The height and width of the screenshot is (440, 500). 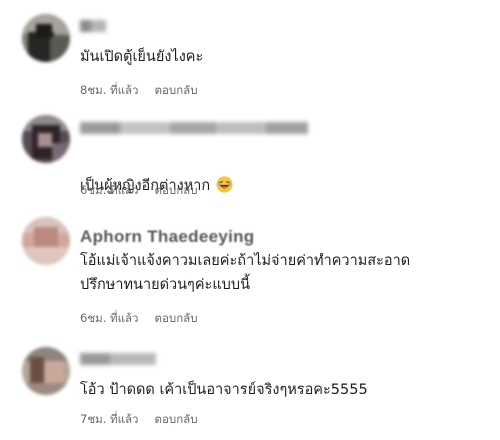 I want to click on comment-meta: 8ชม. ที่แล้ว ตอบกลับ, so click(x=139, y=91).